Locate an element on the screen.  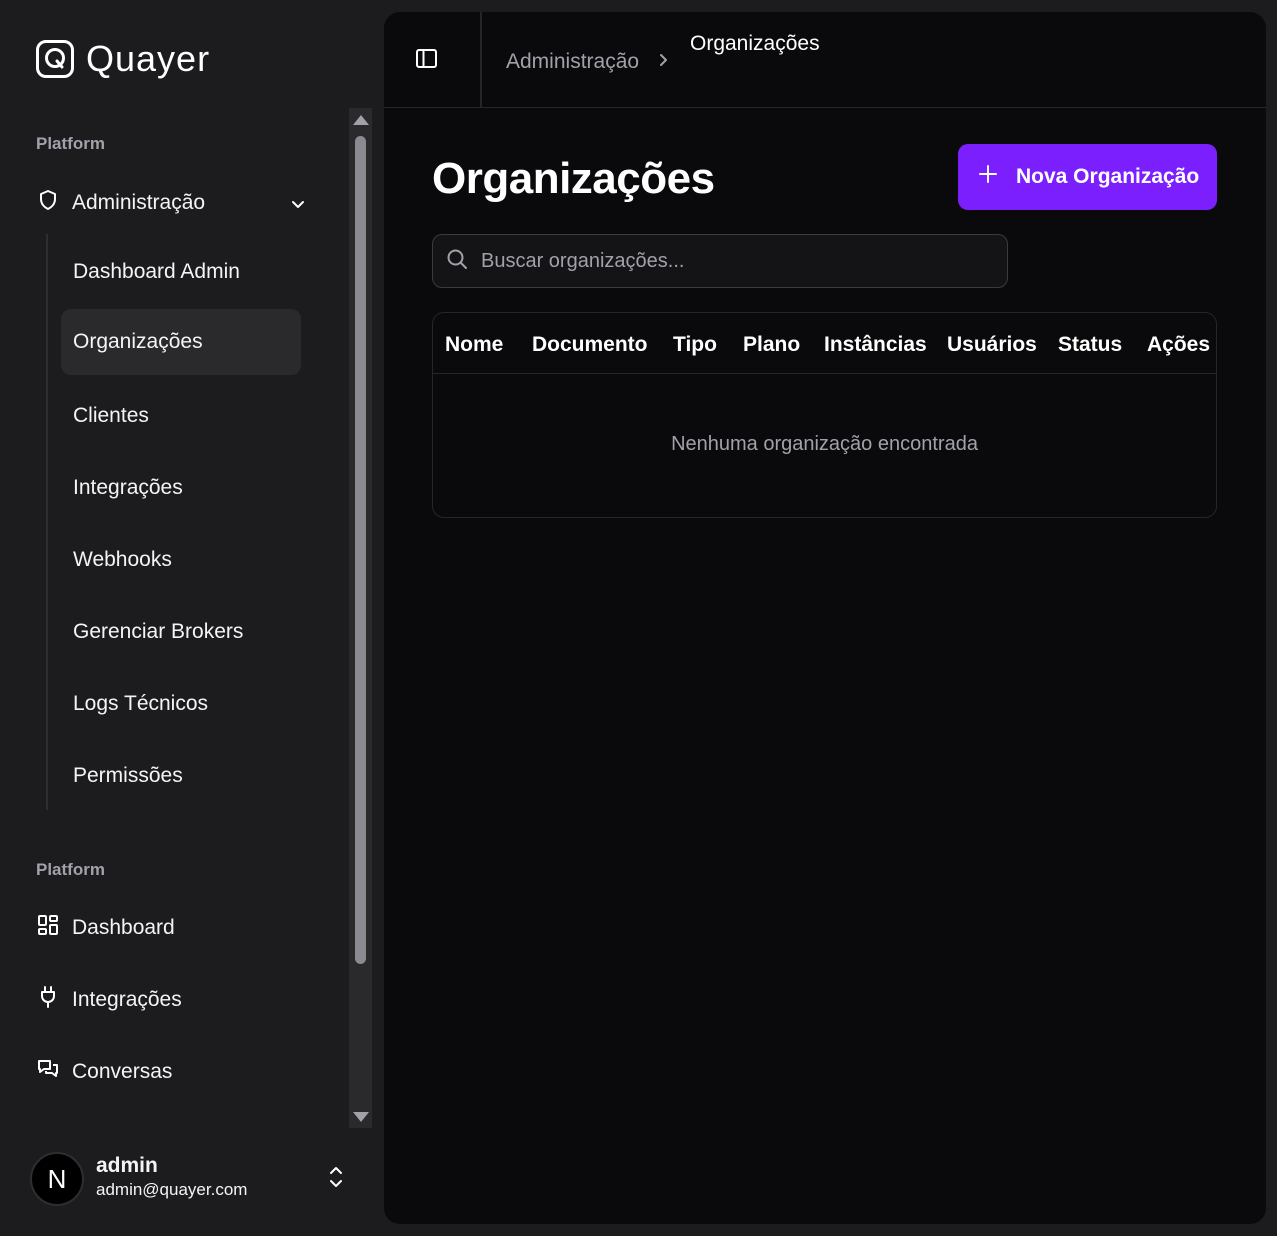
group-label-platform: Platform is located at coordinates (70, 143).